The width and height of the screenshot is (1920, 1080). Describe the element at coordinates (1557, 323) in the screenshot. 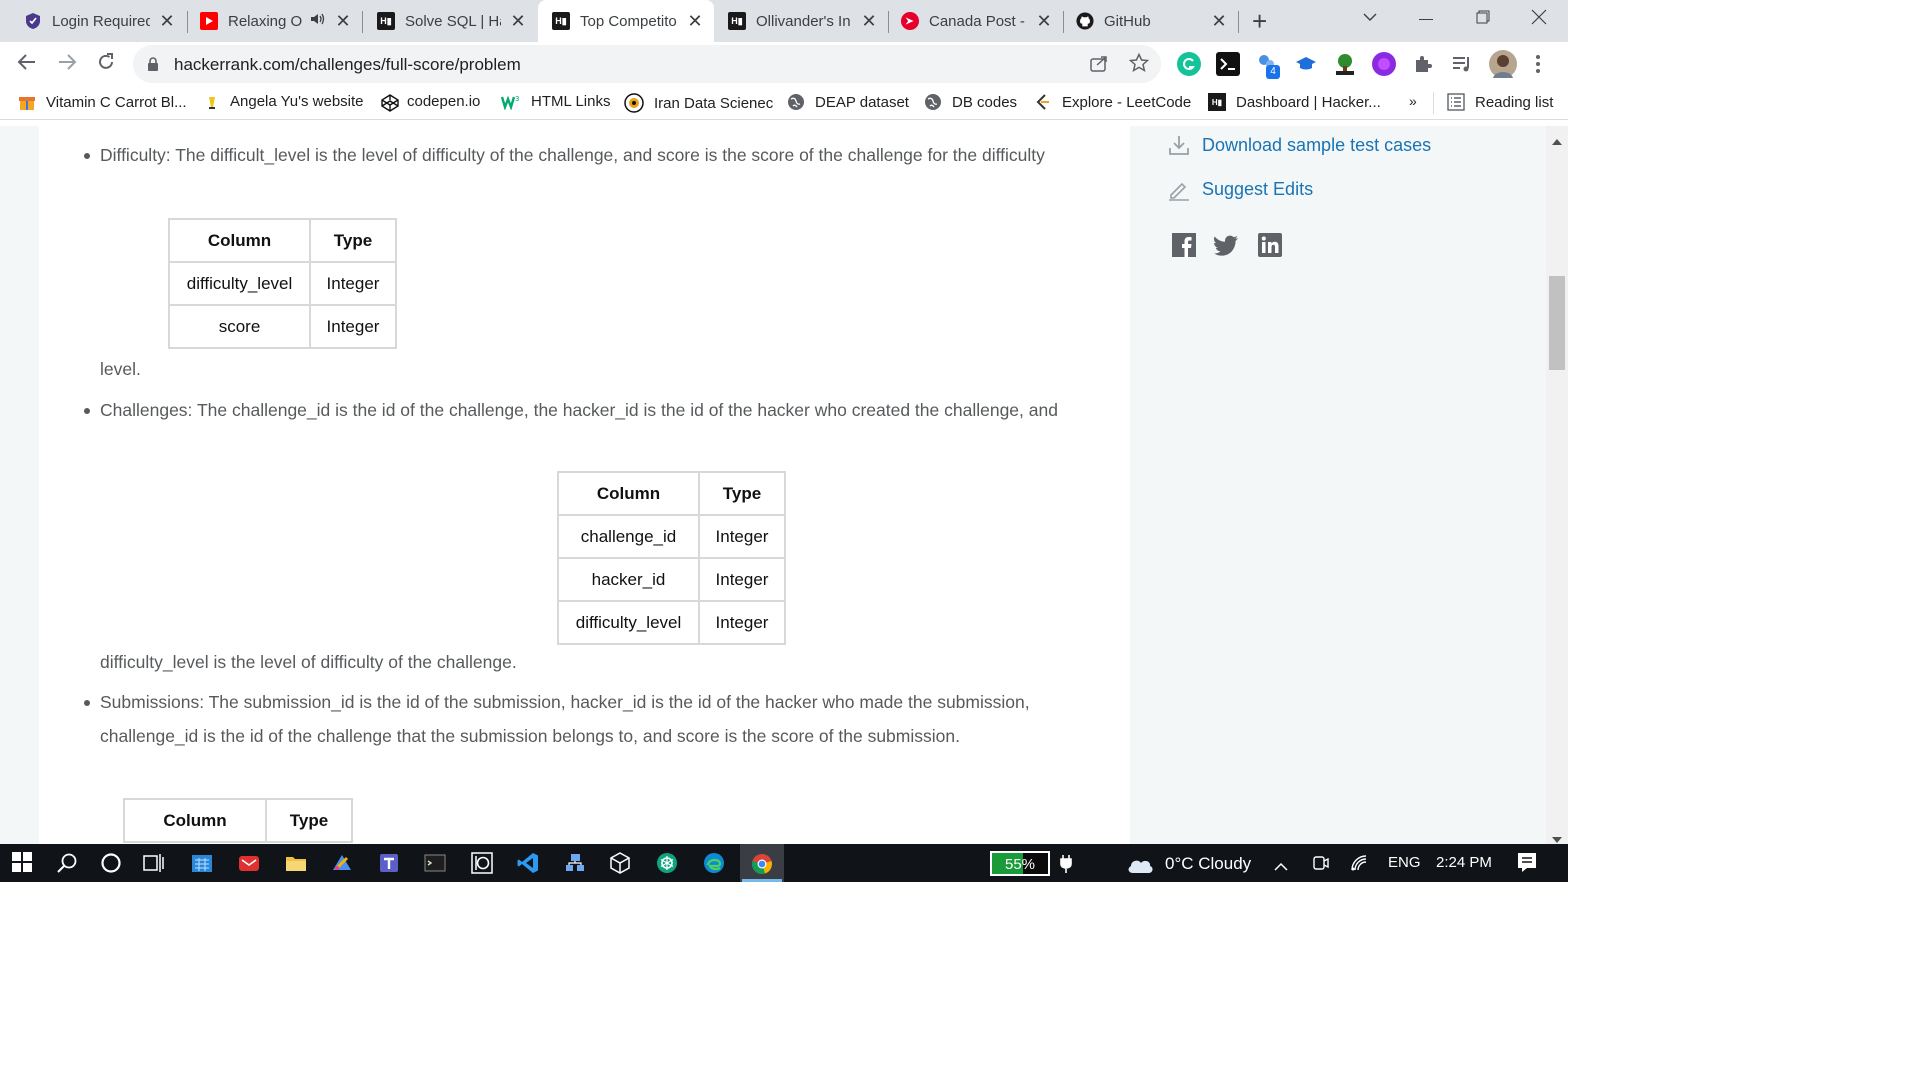

I see `scrollbar-thumb` at that location.